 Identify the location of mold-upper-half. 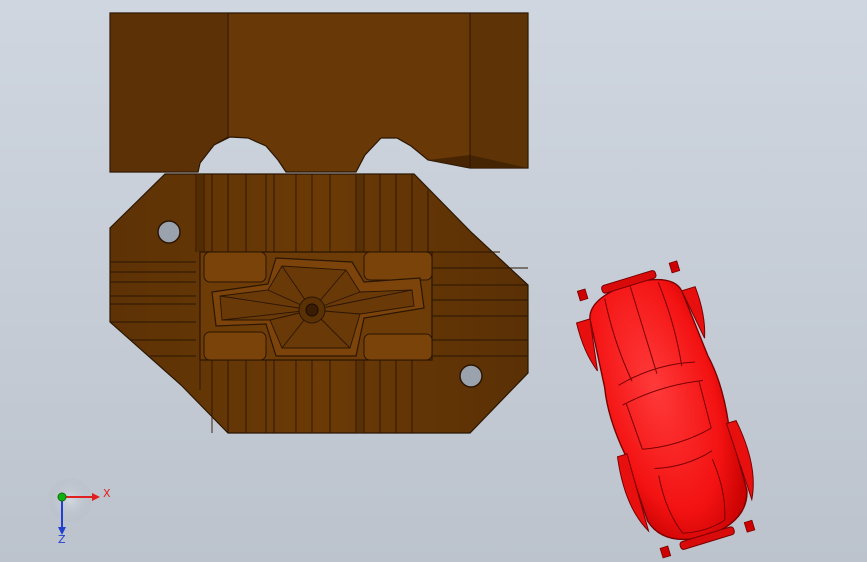
(319, 92).